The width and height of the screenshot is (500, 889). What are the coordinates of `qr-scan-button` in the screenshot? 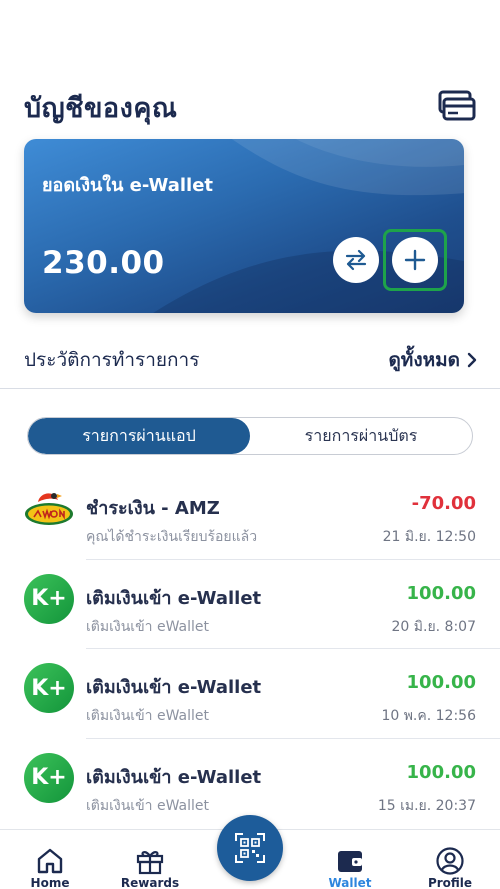 It's located at (250, 848).